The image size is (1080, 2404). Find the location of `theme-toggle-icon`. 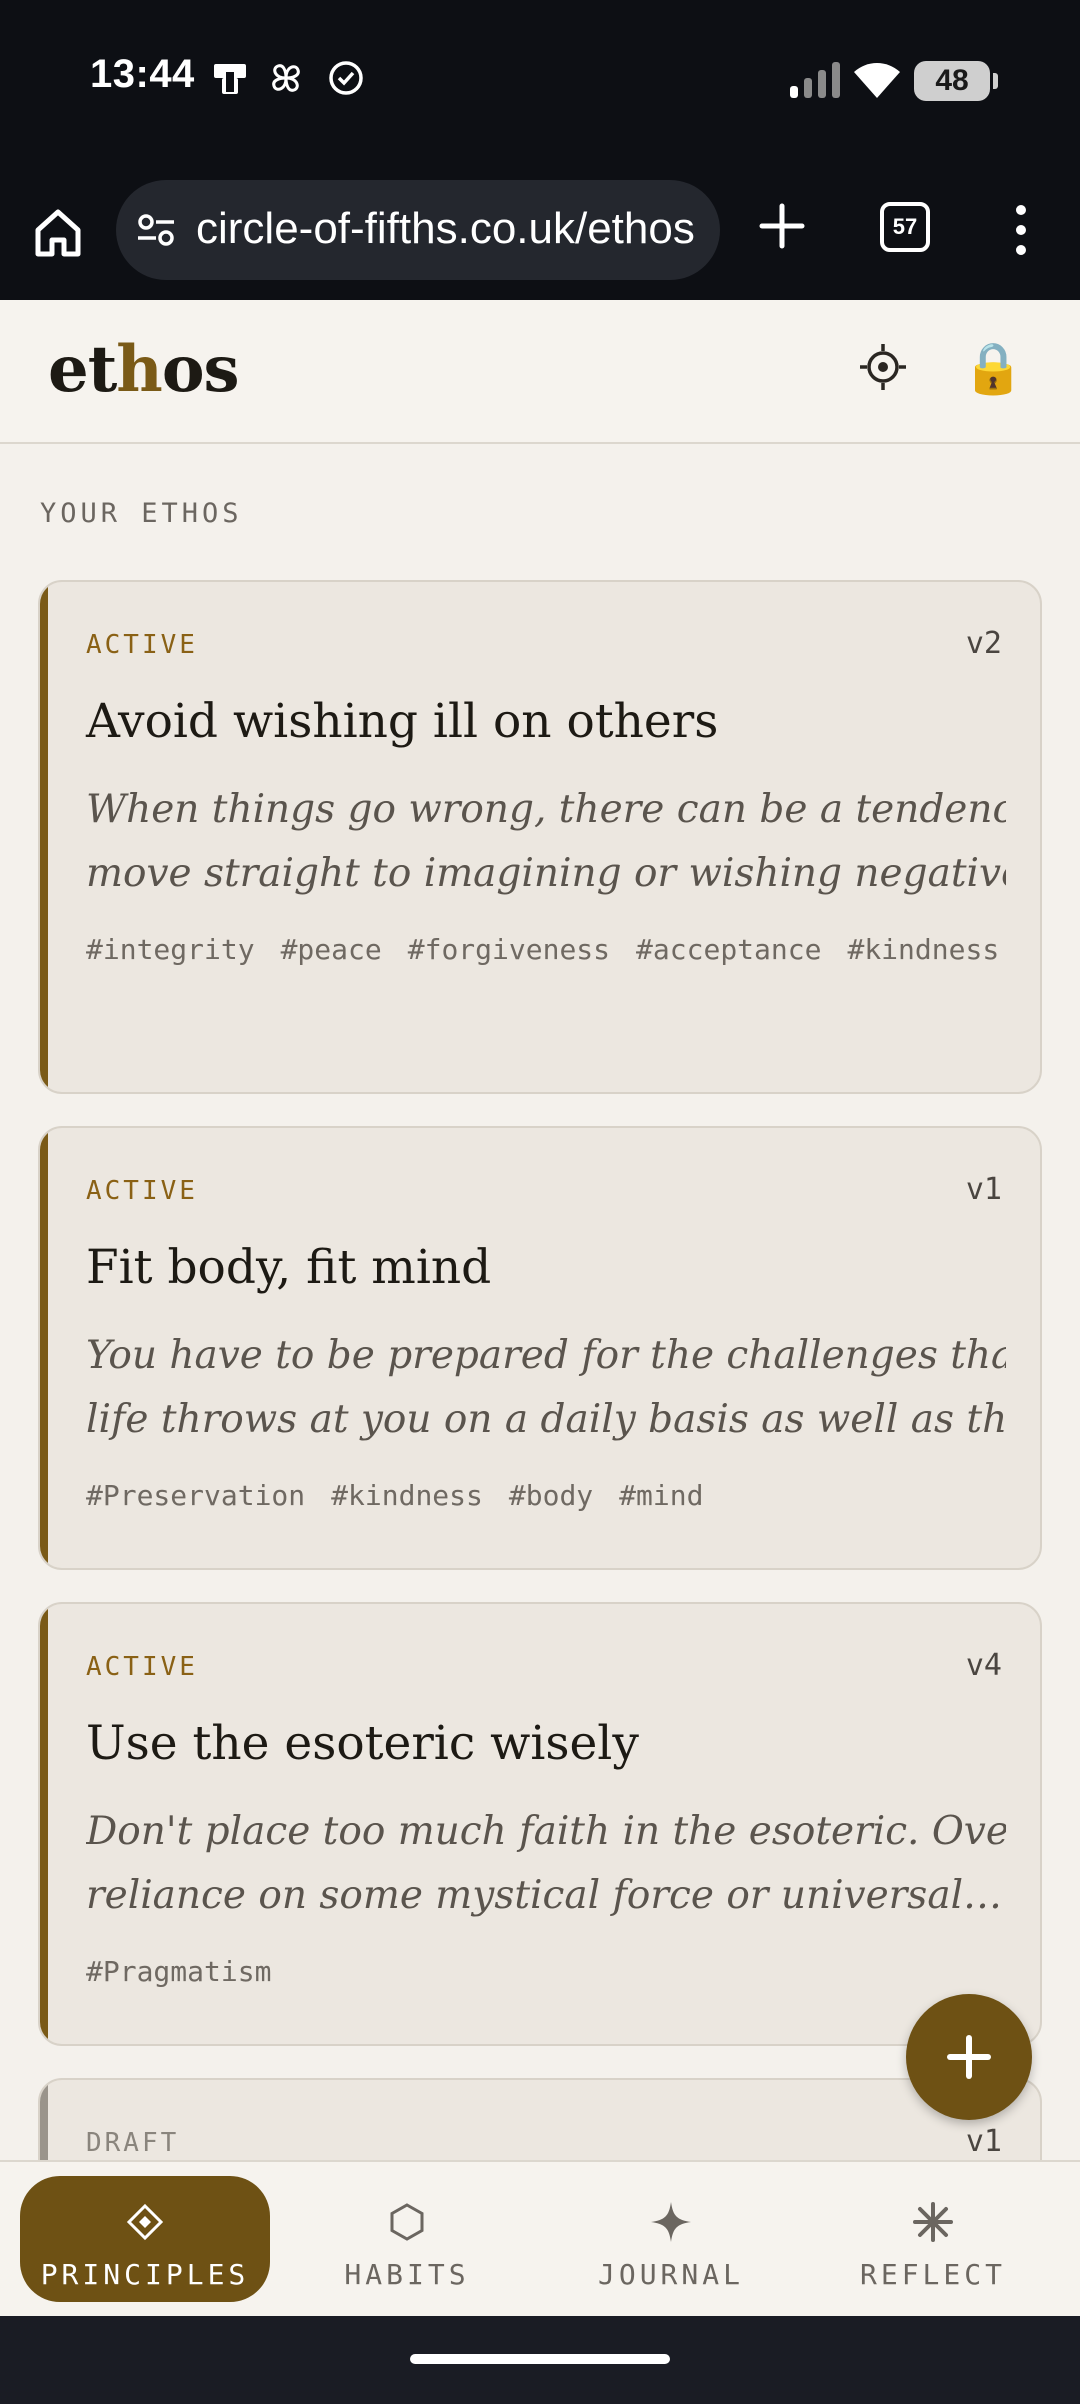

theme-toggle-icon is located at coordinates (883, 367).